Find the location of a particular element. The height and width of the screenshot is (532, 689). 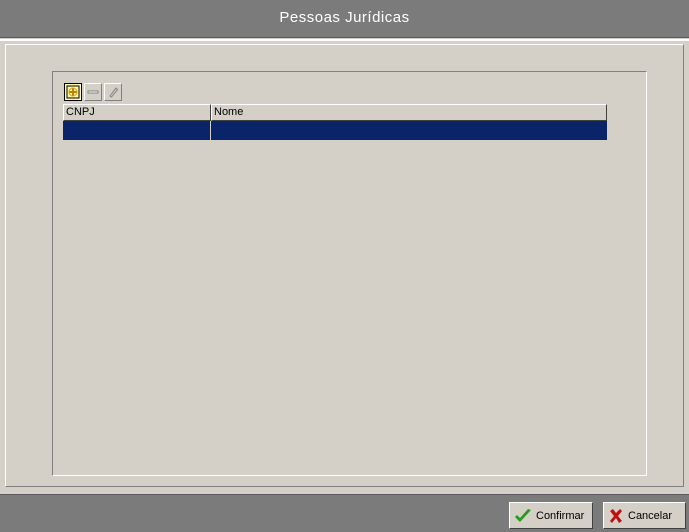

cancel-label: Cancelar is located at coordinates (650, 515).